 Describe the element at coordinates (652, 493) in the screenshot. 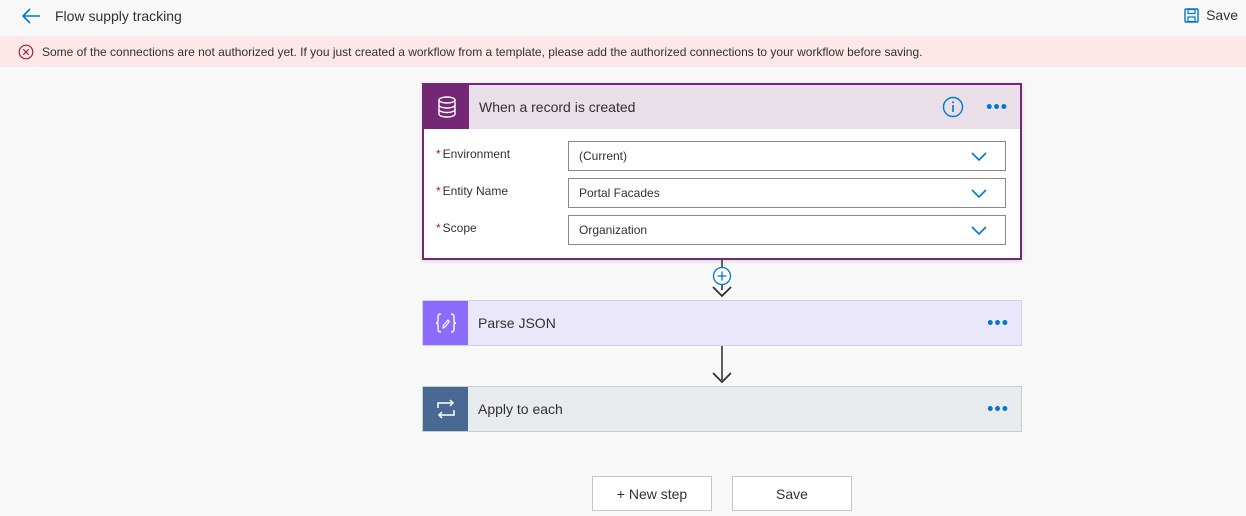

I see `new-step-button: + New step` at that location.